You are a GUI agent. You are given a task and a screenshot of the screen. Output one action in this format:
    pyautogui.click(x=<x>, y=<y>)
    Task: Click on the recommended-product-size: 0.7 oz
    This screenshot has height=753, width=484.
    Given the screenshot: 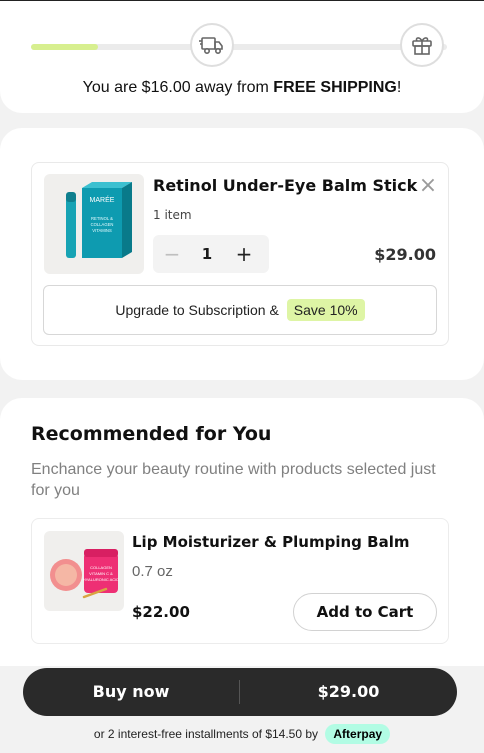 What is the action you would take?
    pyautogui.click(x=152, y=571)
    